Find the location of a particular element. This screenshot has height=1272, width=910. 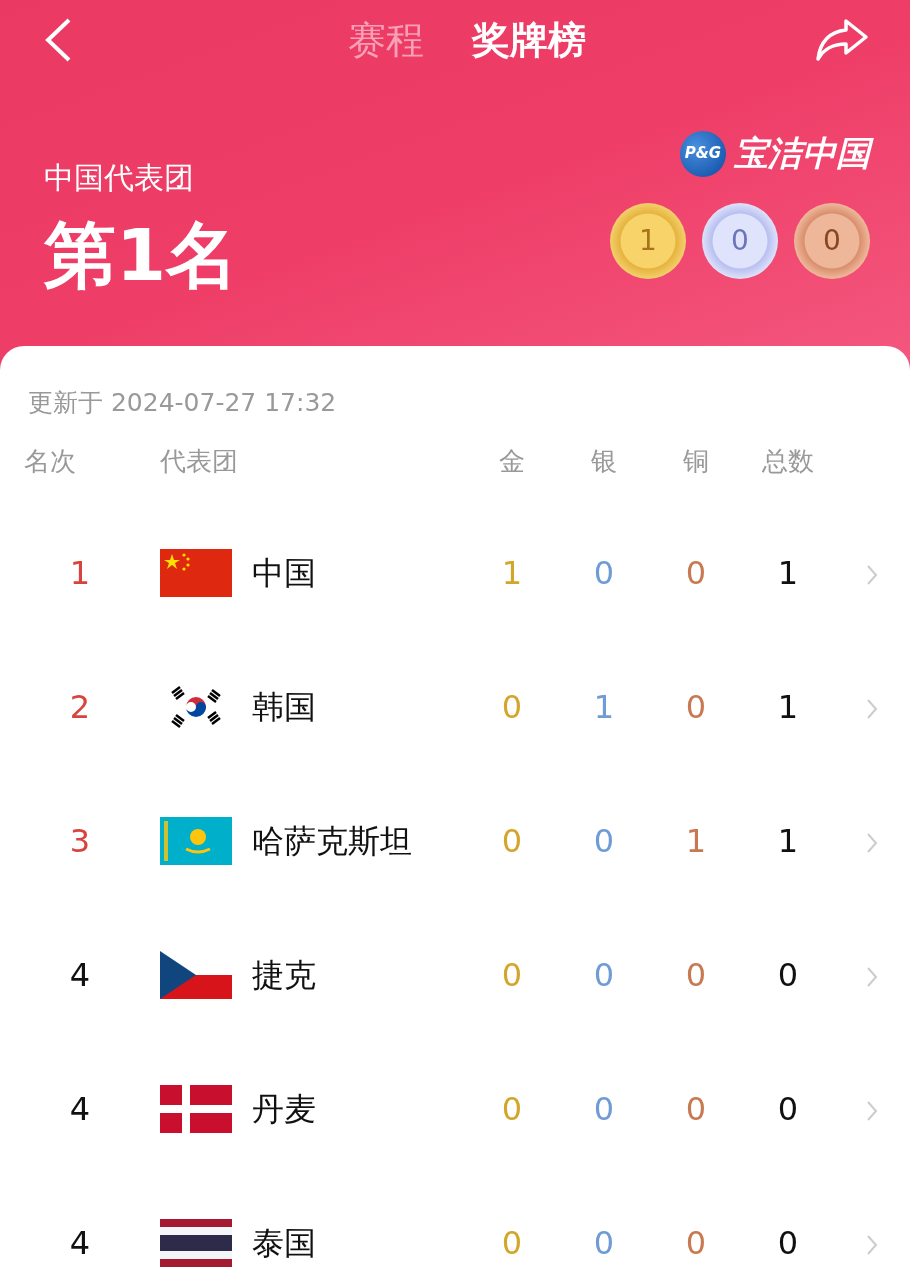

country-name: 泰国 is located at coordinates (284, 1243).